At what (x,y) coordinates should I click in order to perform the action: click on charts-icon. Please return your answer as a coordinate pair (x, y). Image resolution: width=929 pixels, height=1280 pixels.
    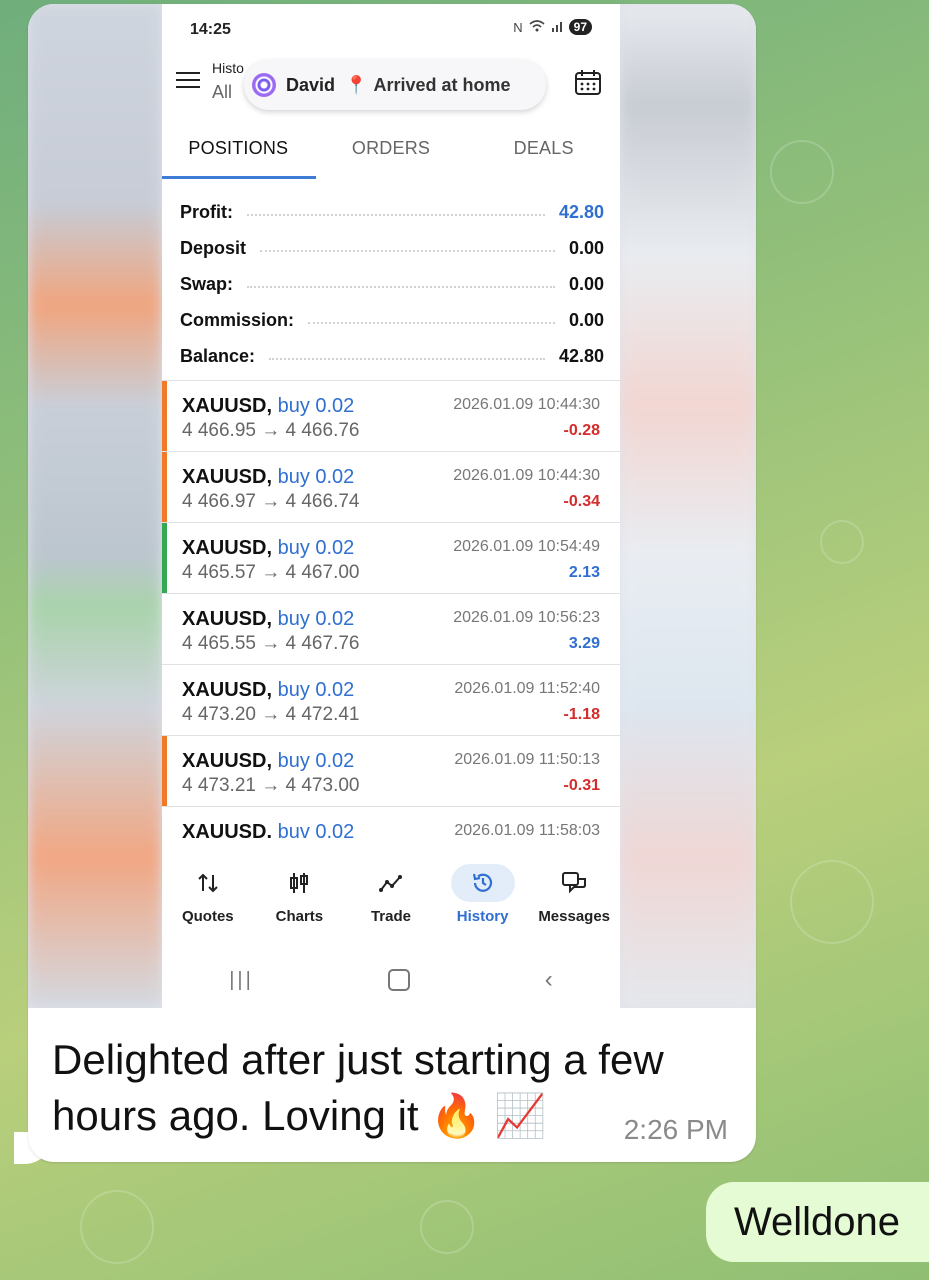
    Looking at the image, I should click on (299, 883).